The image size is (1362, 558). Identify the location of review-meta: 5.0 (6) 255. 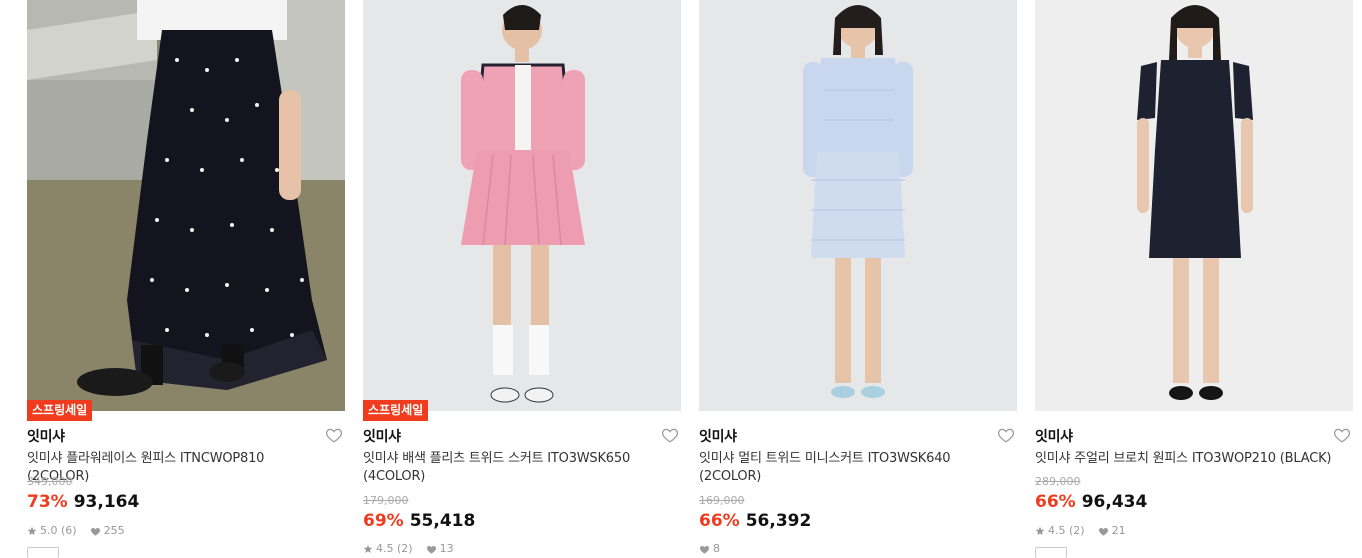
(76, 530).